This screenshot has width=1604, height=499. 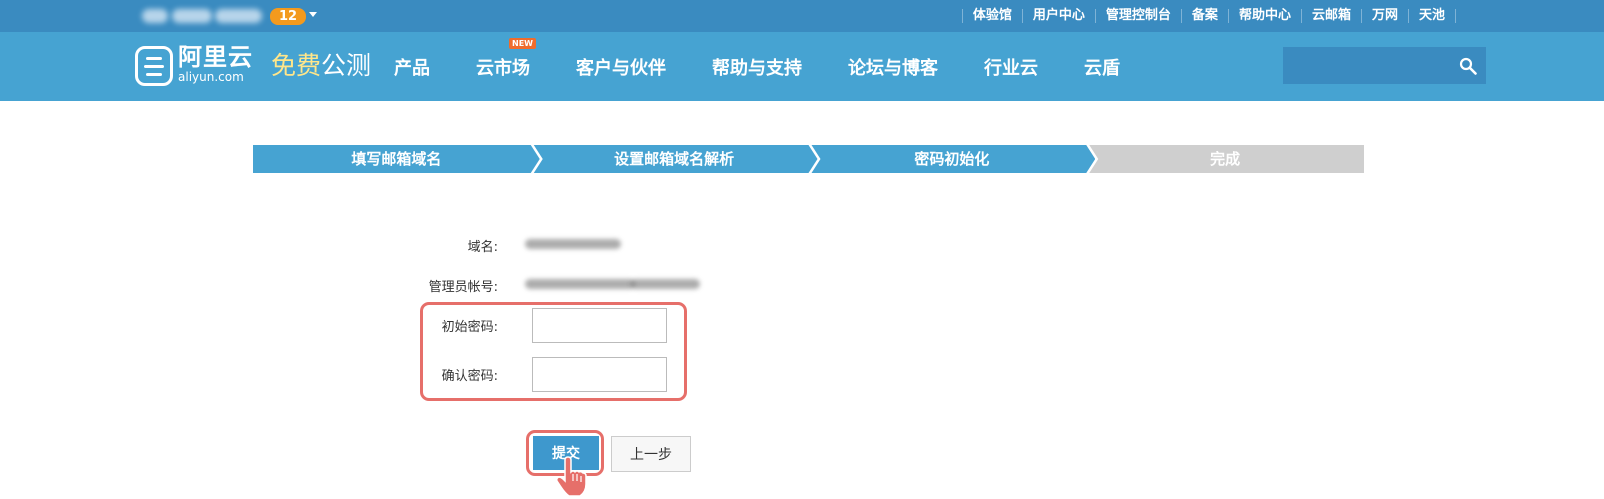 What do you see at coordinates (1058, 16) in the screenshot?
I see `toplink-user-center: 用户中心` at bounding box center [1058, 16].